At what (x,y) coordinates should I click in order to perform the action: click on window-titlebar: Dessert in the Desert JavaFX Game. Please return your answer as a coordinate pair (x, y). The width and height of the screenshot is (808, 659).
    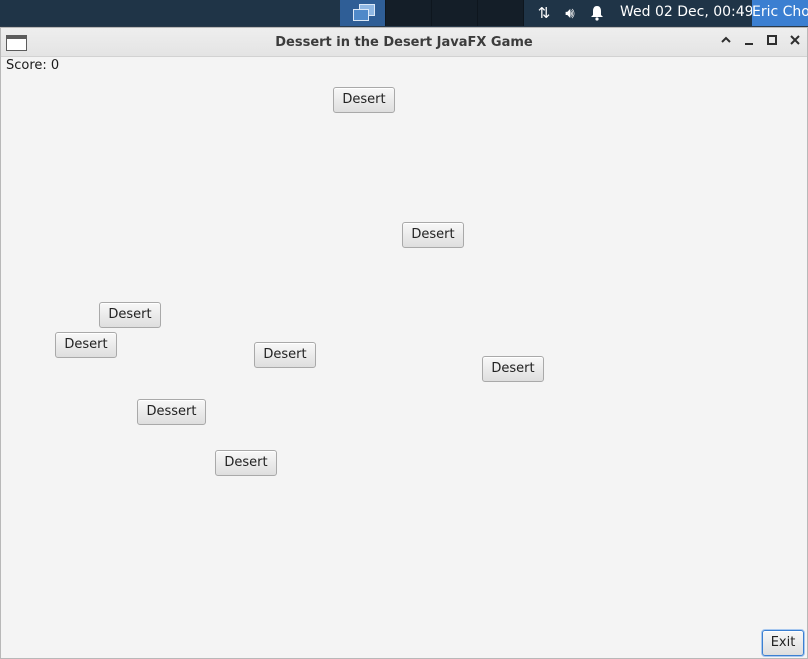
    Looking at the image, I should click on (404, 42).